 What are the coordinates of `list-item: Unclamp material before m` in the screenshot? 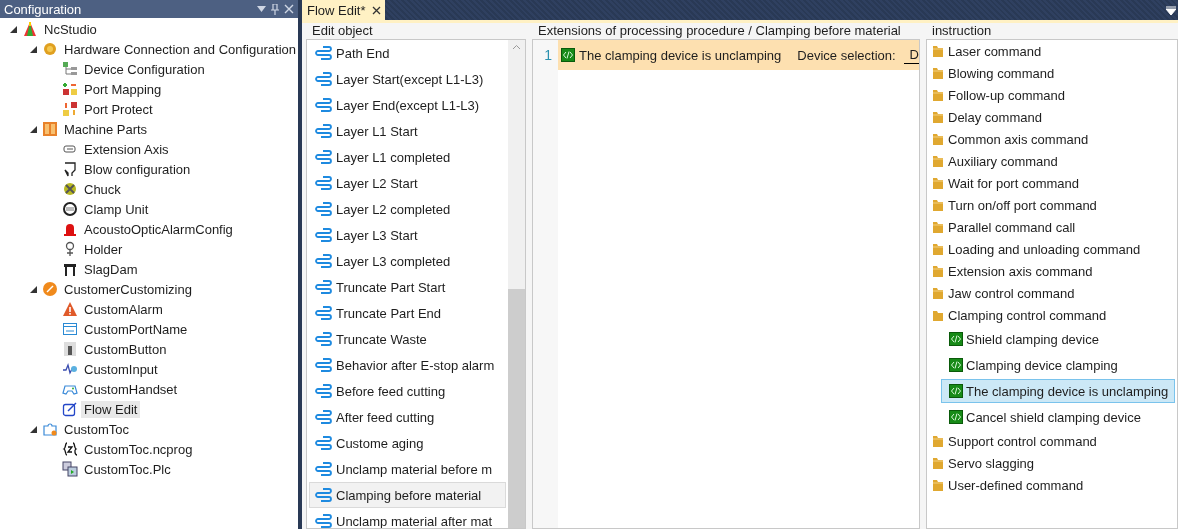 It's located at (407, 469).